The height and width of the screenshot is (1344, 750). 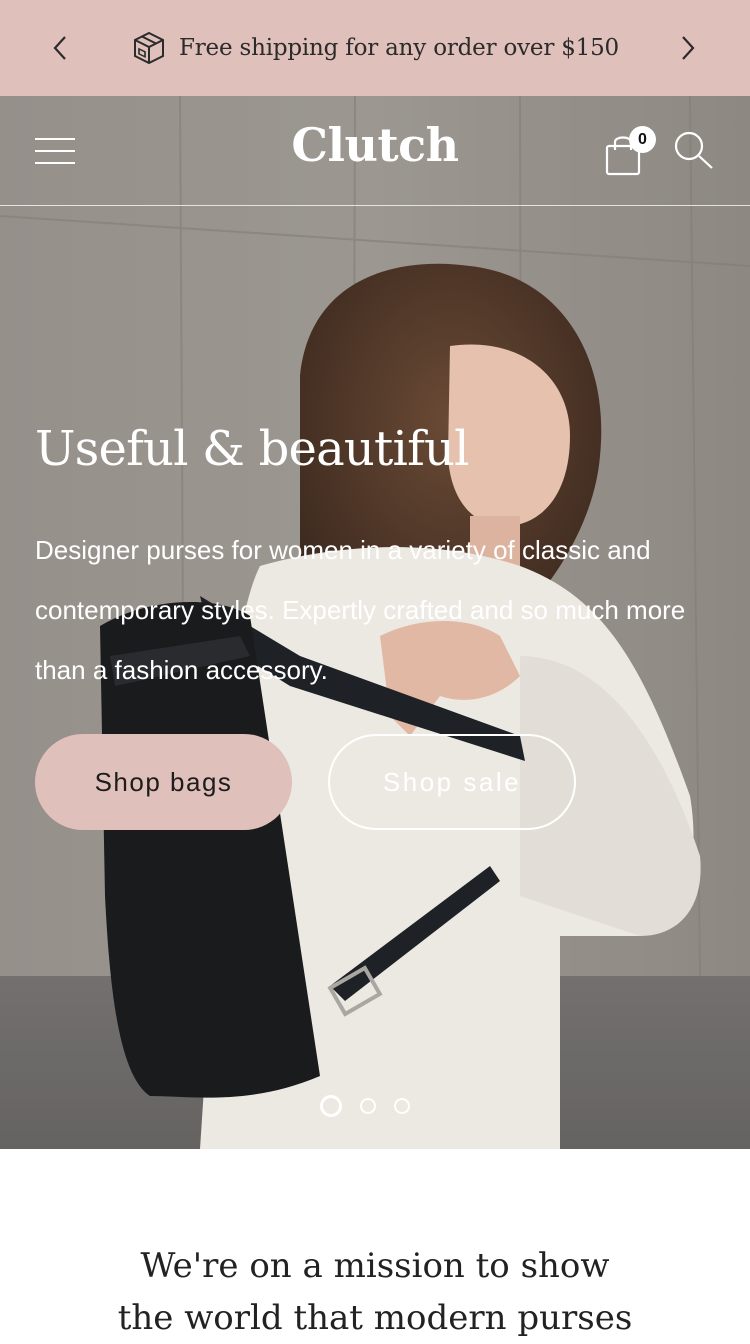 I want to click on cart-button: 0, so click(x=630, y=151).